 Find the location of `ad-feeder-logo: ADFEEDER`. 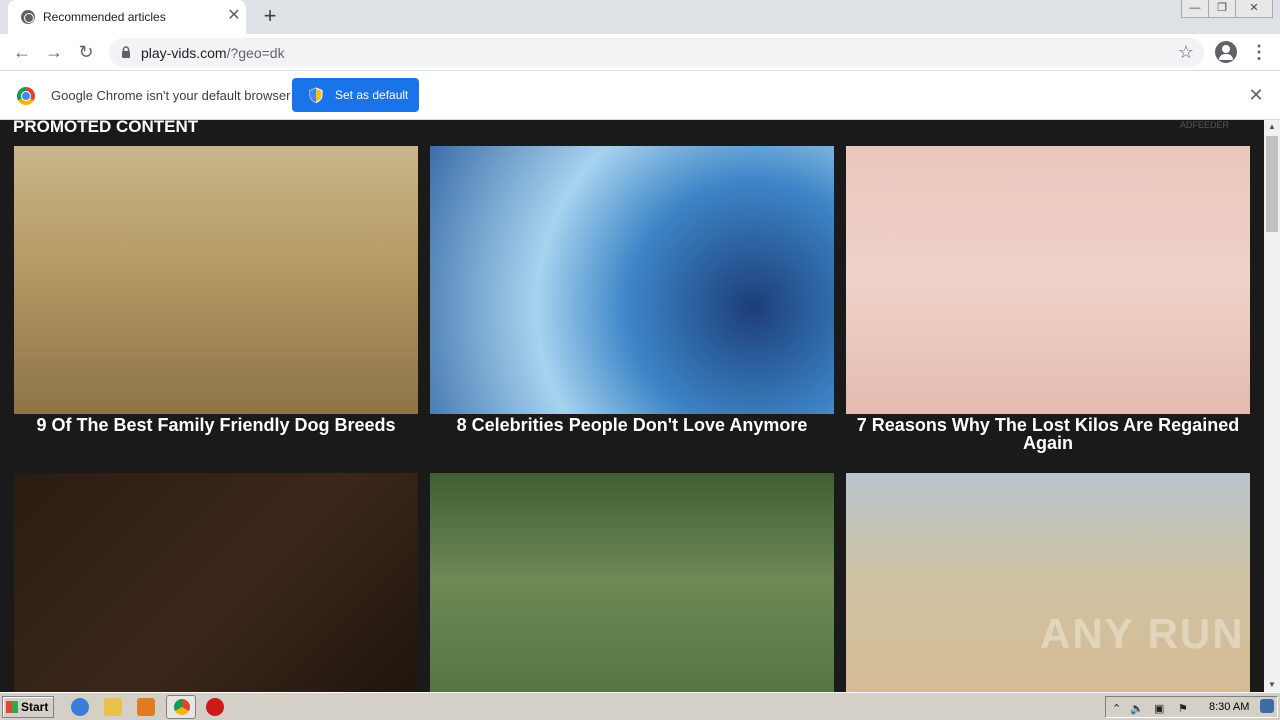

ad-feeder-logo: ADFEEDER is located at coordinates (1205, 125).